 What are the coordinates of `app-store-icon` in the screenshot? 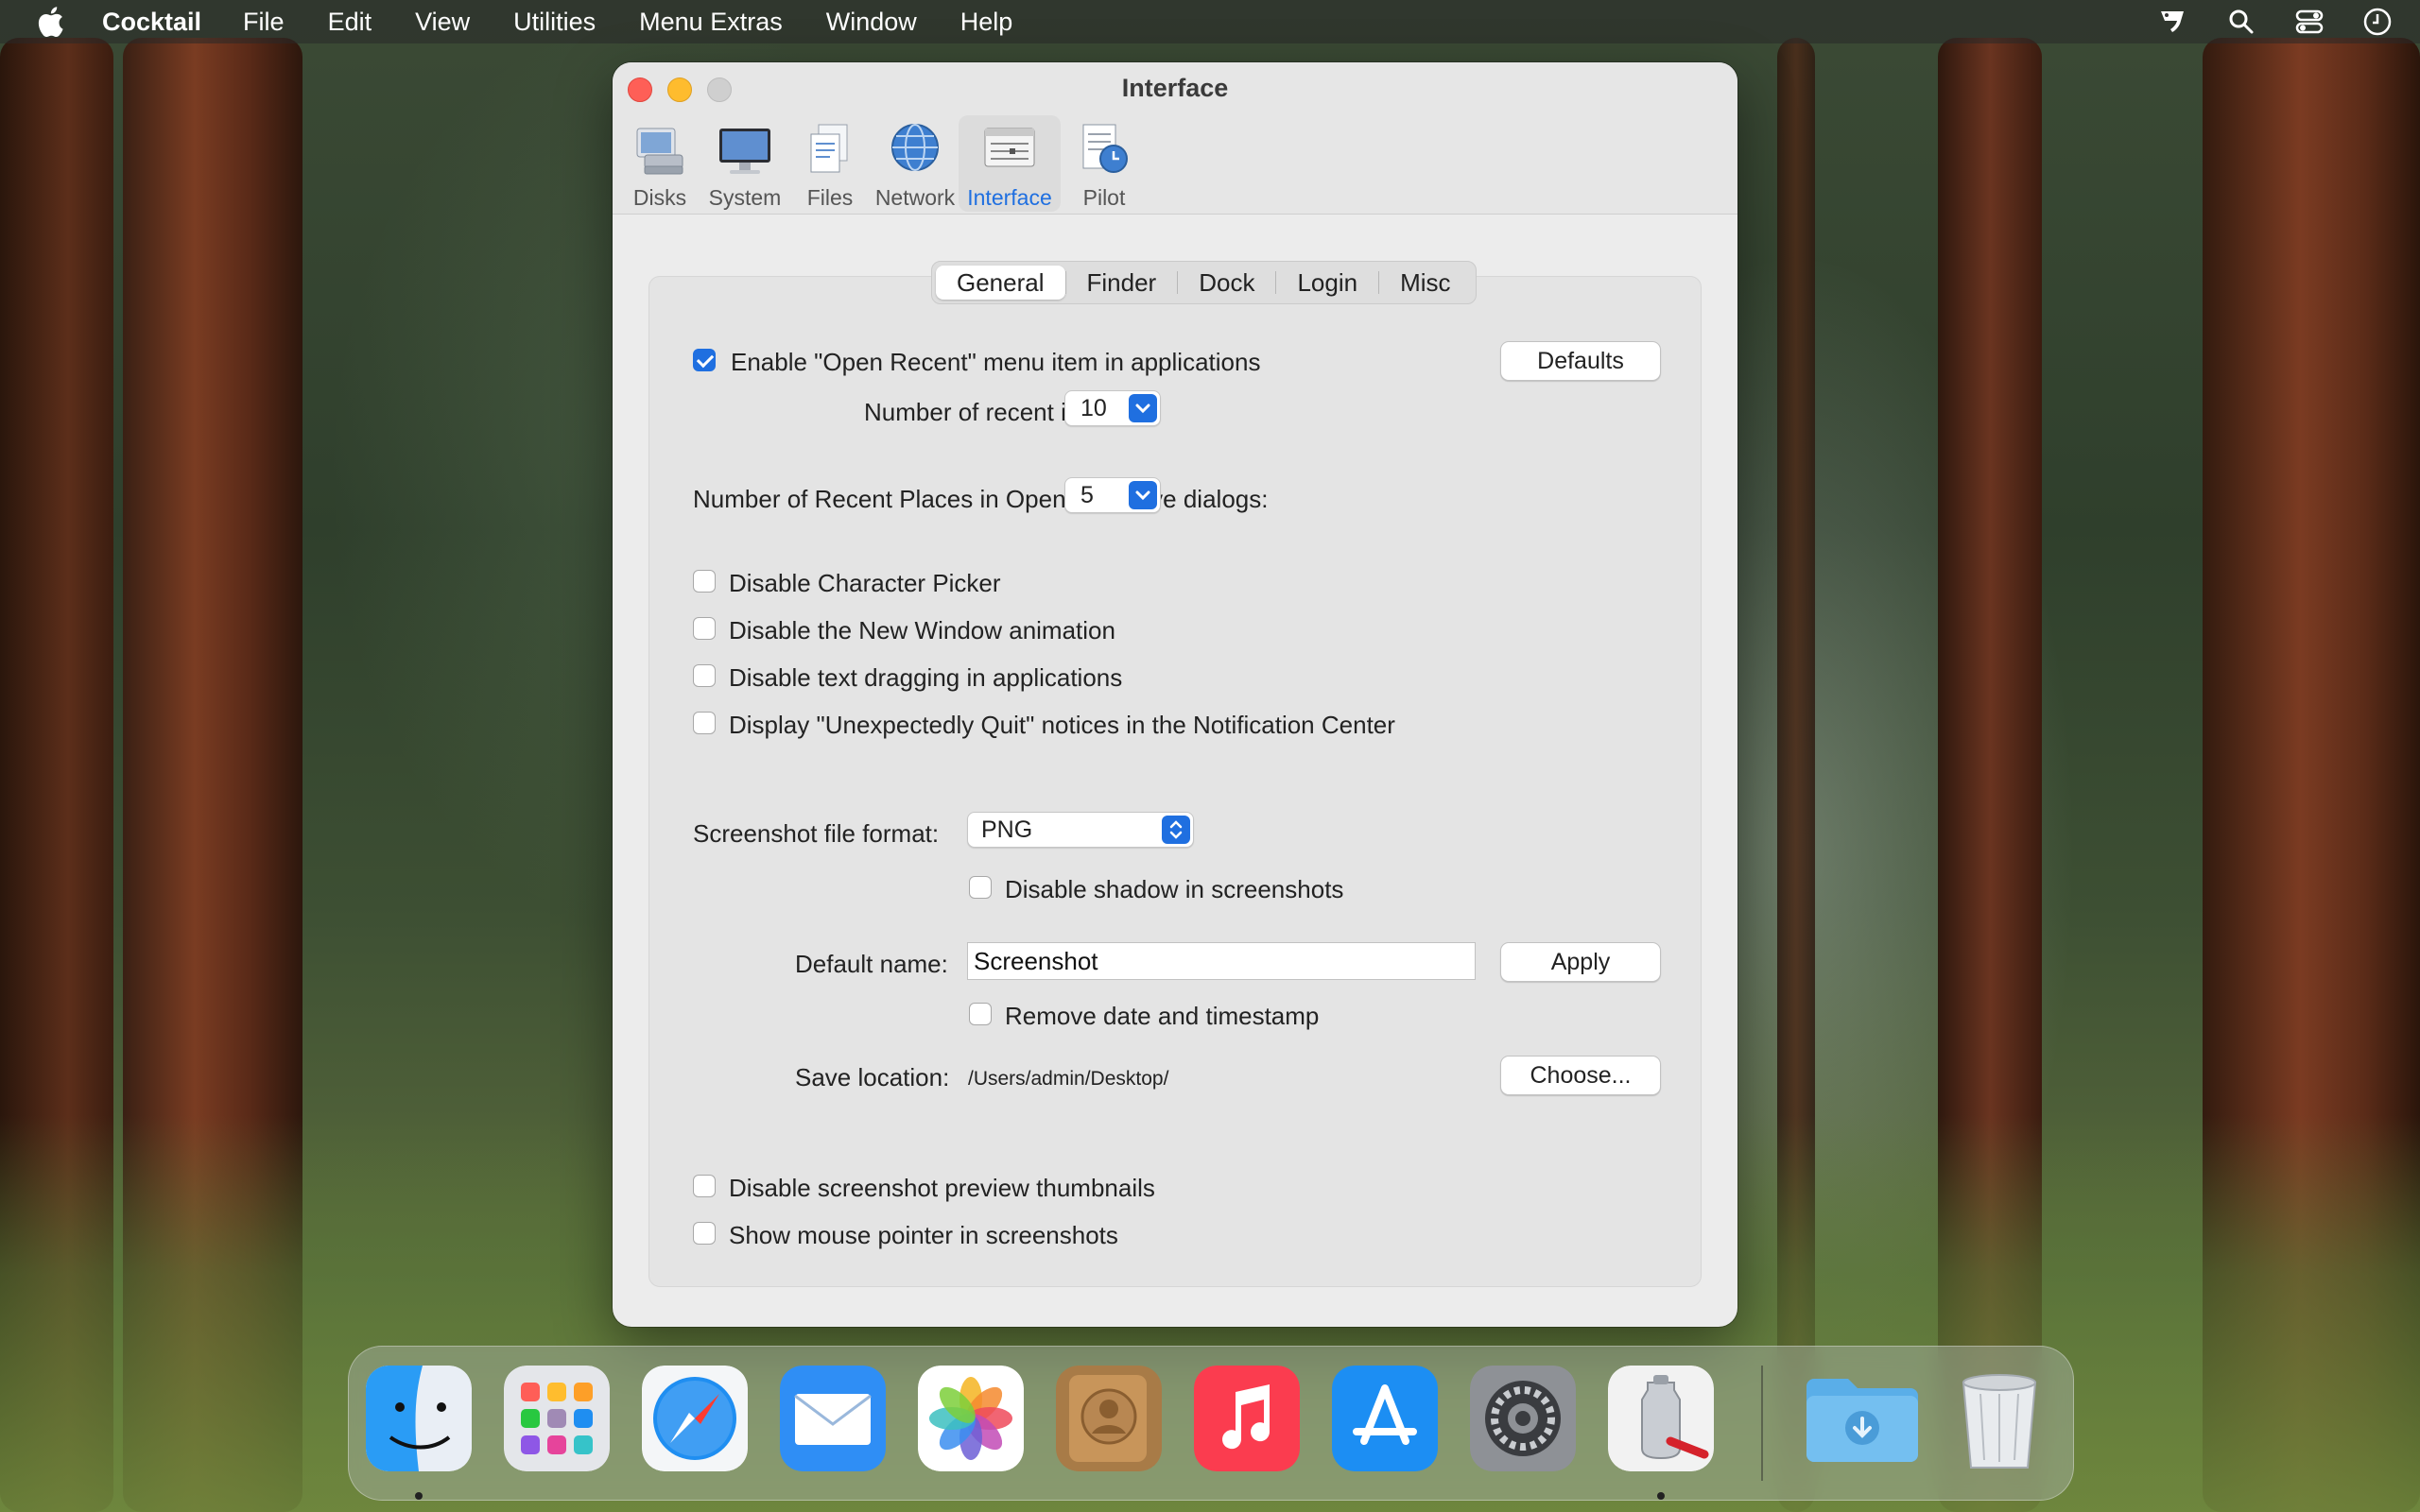 It's located at (1385, 1418).